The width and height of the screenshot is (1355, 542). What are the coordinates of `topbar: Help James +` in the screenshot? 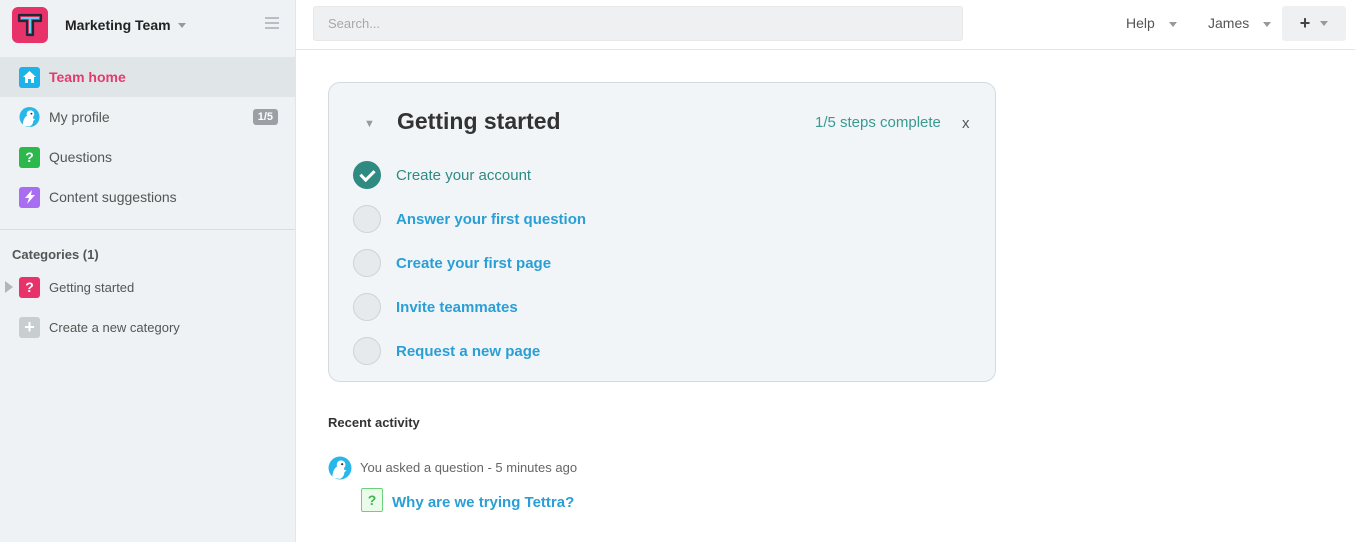 It's located at (825, 25).